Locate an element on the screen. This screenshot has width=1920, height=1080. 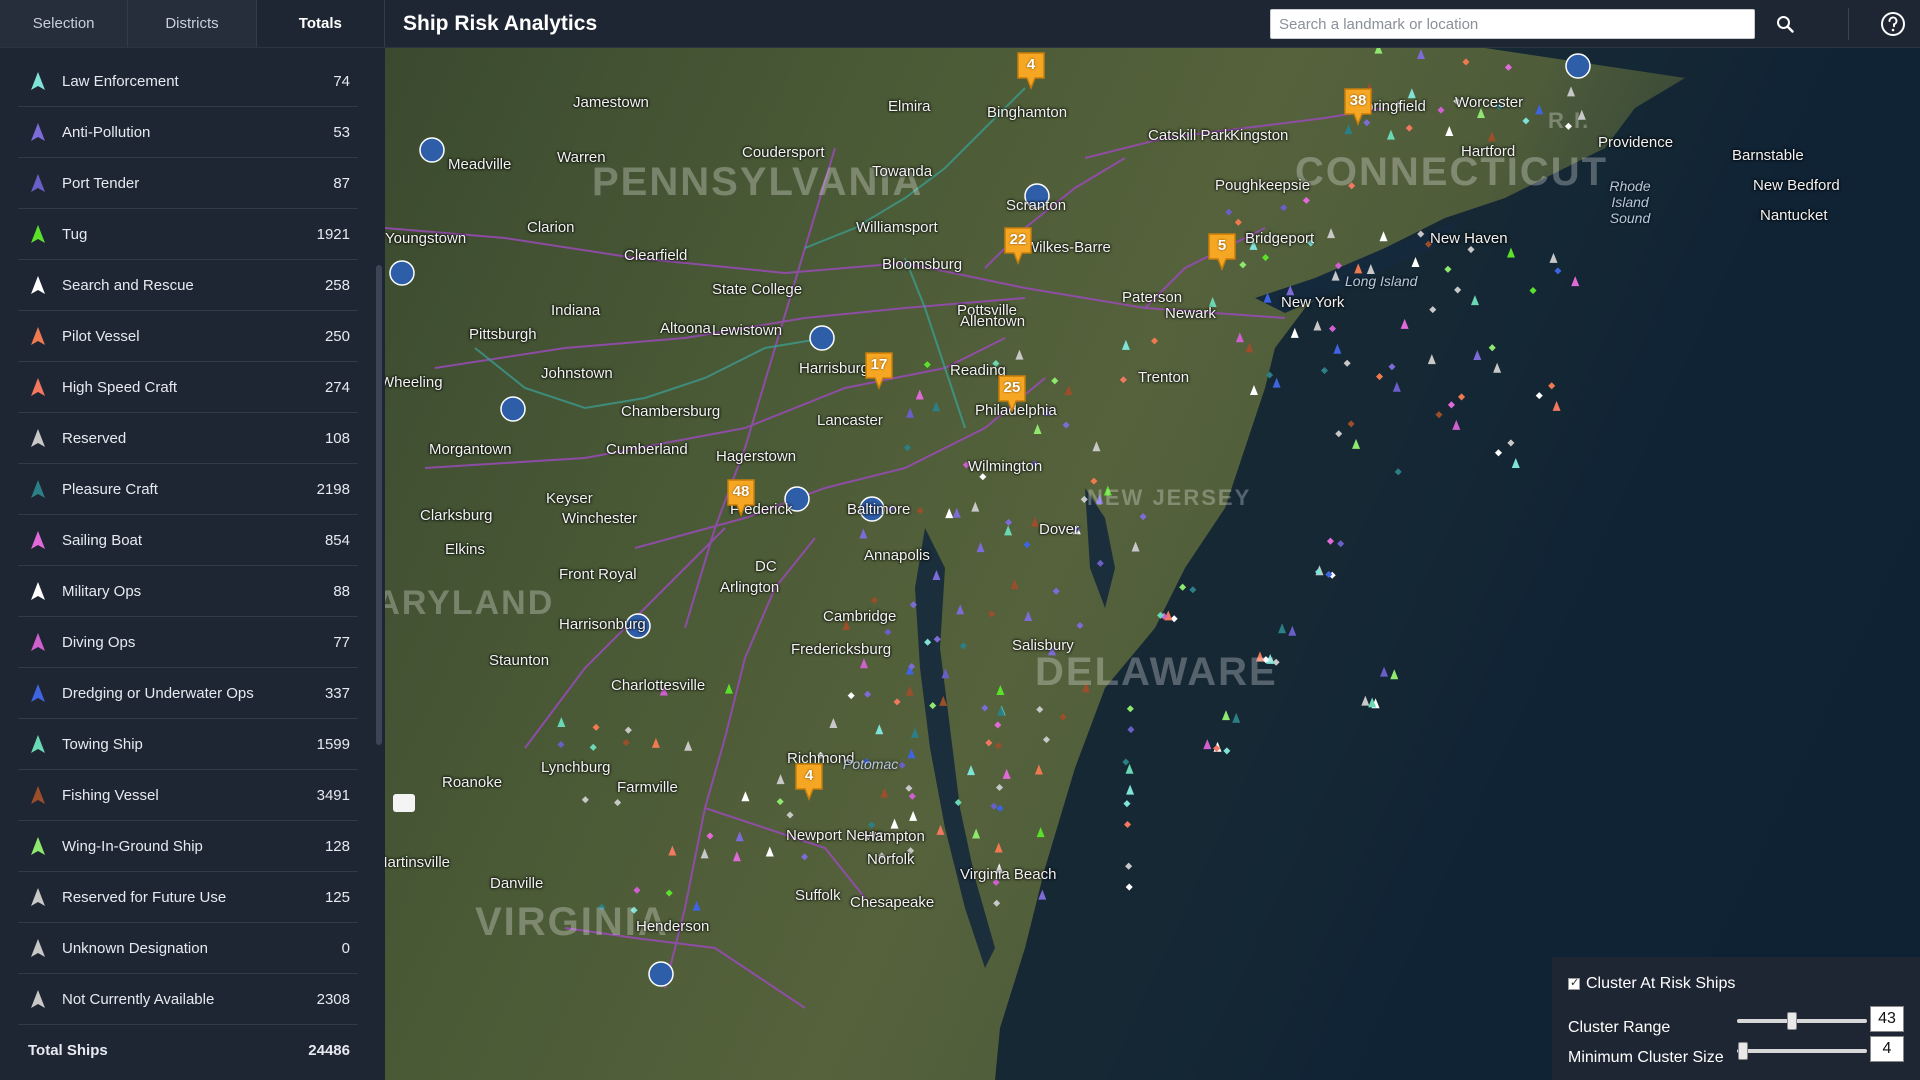
ship-type-row: Anti-Pollution 53 is located at coordinates (188, 132).